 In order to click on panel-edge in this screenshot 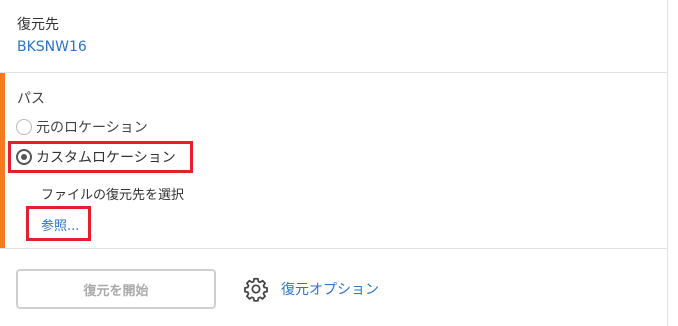, I will do `click(672, 163)`.